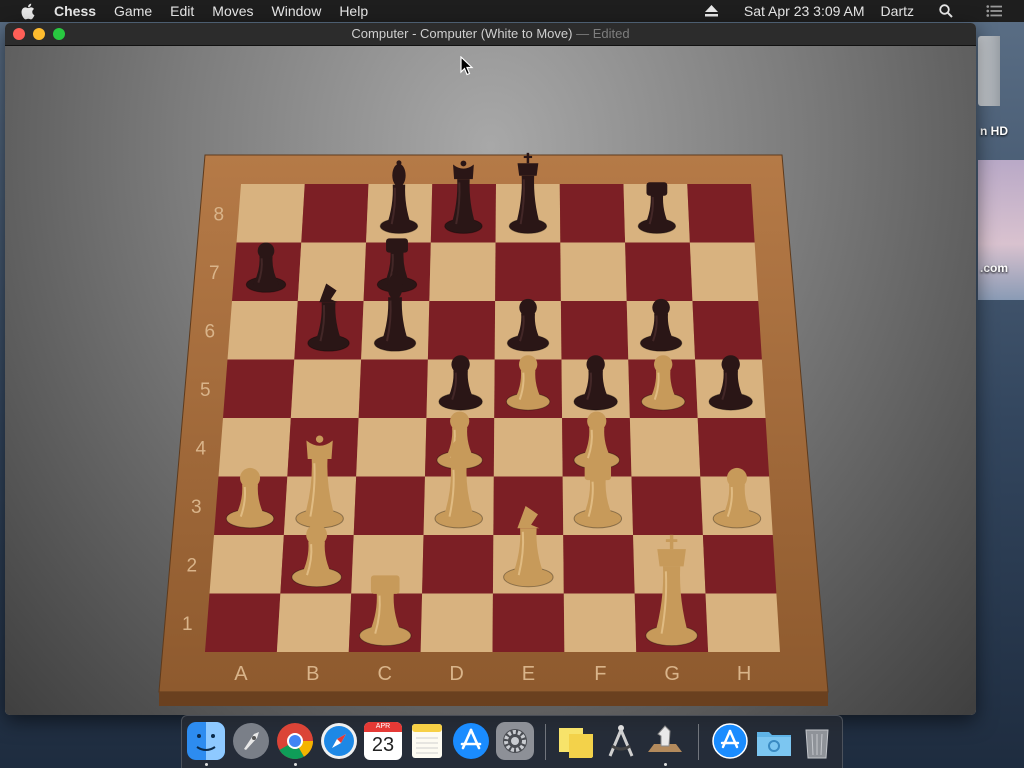 Image resolution: width=1024 pixels, height=768 pixels. What do you see at coordinates (621, 741) in the screenshot?
I see `instruments-icon` at bounding box center [621, 741].